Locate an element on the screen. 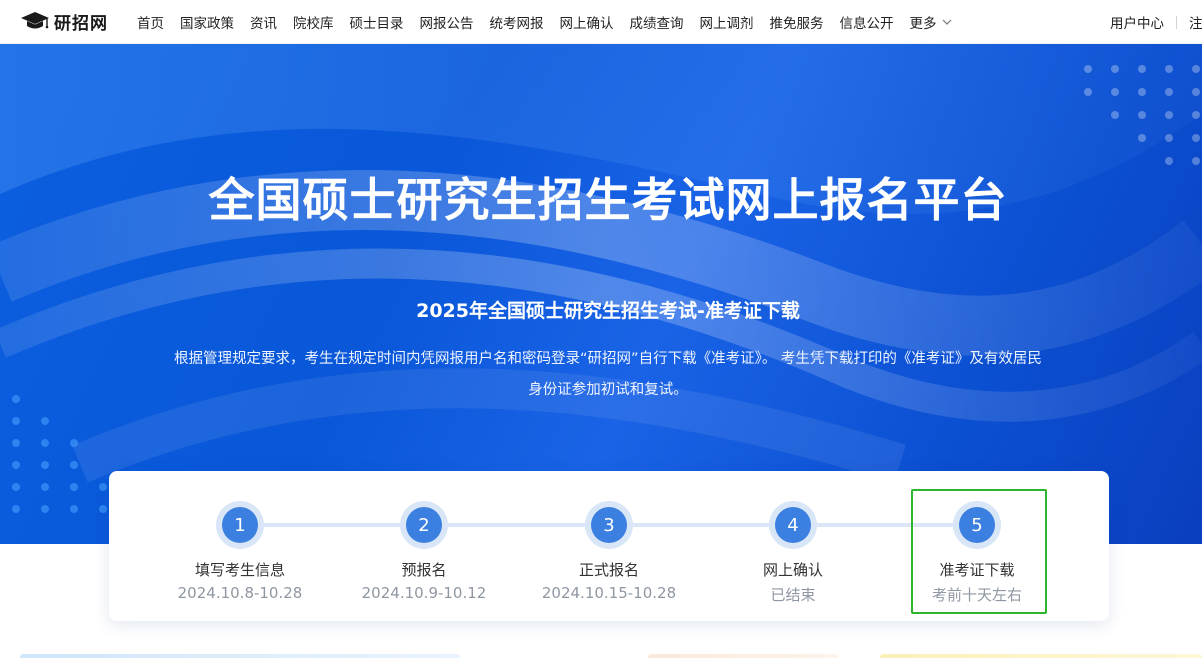 This screenshot has height=658, width=1202. step-3: 3 正式报名 2024.10.15-10.28 is located at coordinates (609, 551).